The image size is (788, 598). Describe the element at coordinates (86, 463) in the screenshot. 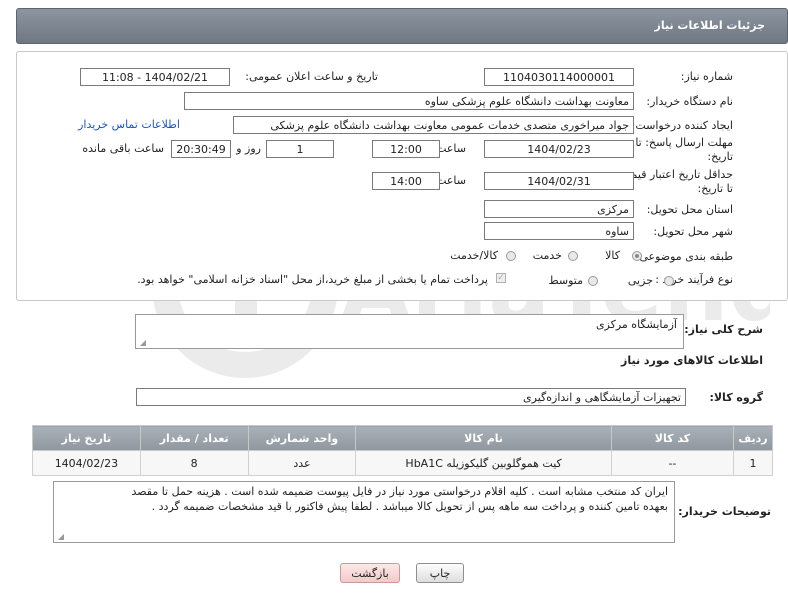

I see `cell-date: 1404/02/23` at that location.